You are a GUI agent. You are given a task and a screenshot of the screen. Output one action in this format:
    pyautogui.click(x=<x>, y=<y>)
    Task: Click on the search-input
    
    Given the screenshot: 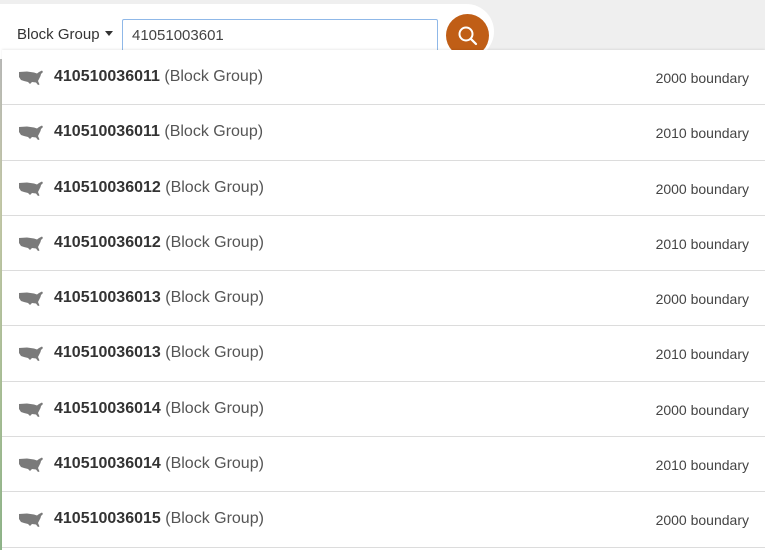 What is the action you would take?
    pyautogui.click(x=280, y=35)
    